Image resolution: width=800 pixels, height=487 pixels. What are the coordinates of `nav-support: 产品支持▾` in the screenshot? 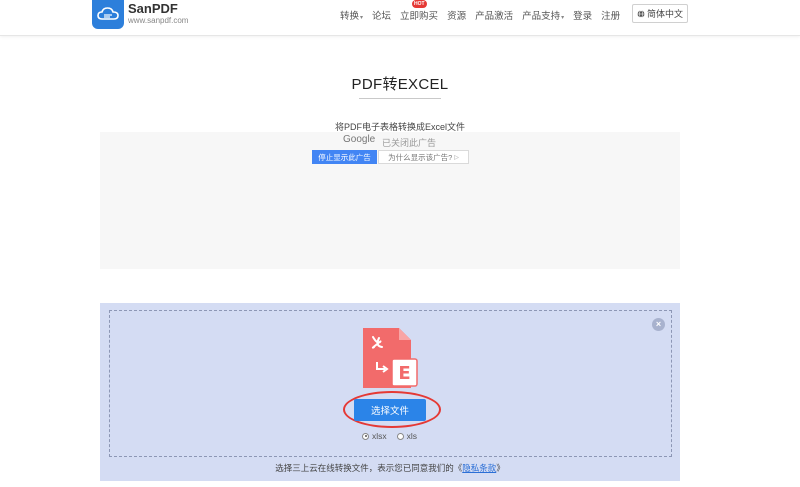 It's located at (543, 15).